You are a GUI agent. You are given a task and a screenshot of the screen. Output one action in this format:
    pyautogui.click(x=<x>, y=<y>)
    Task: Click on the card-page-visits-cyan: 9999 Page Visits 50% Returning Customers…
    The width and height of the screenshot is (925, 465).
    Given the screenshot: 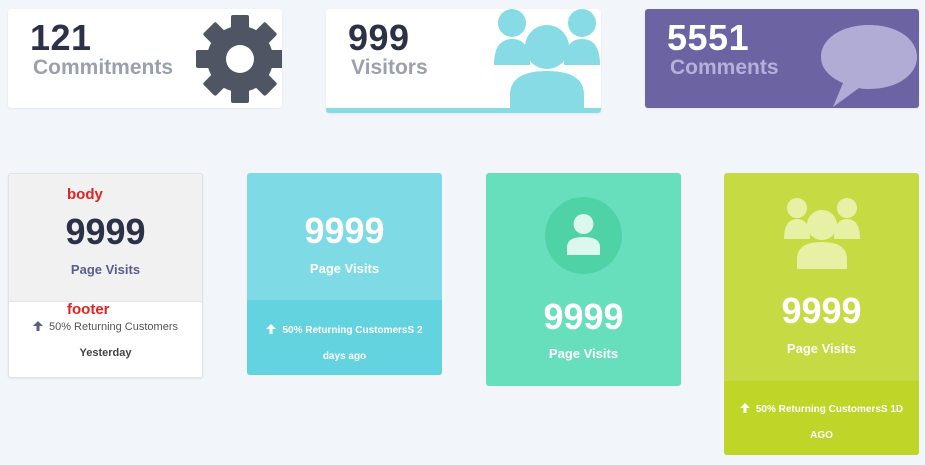 What is the action you would take?
    pyautogui.click(x=344, y=274)
    